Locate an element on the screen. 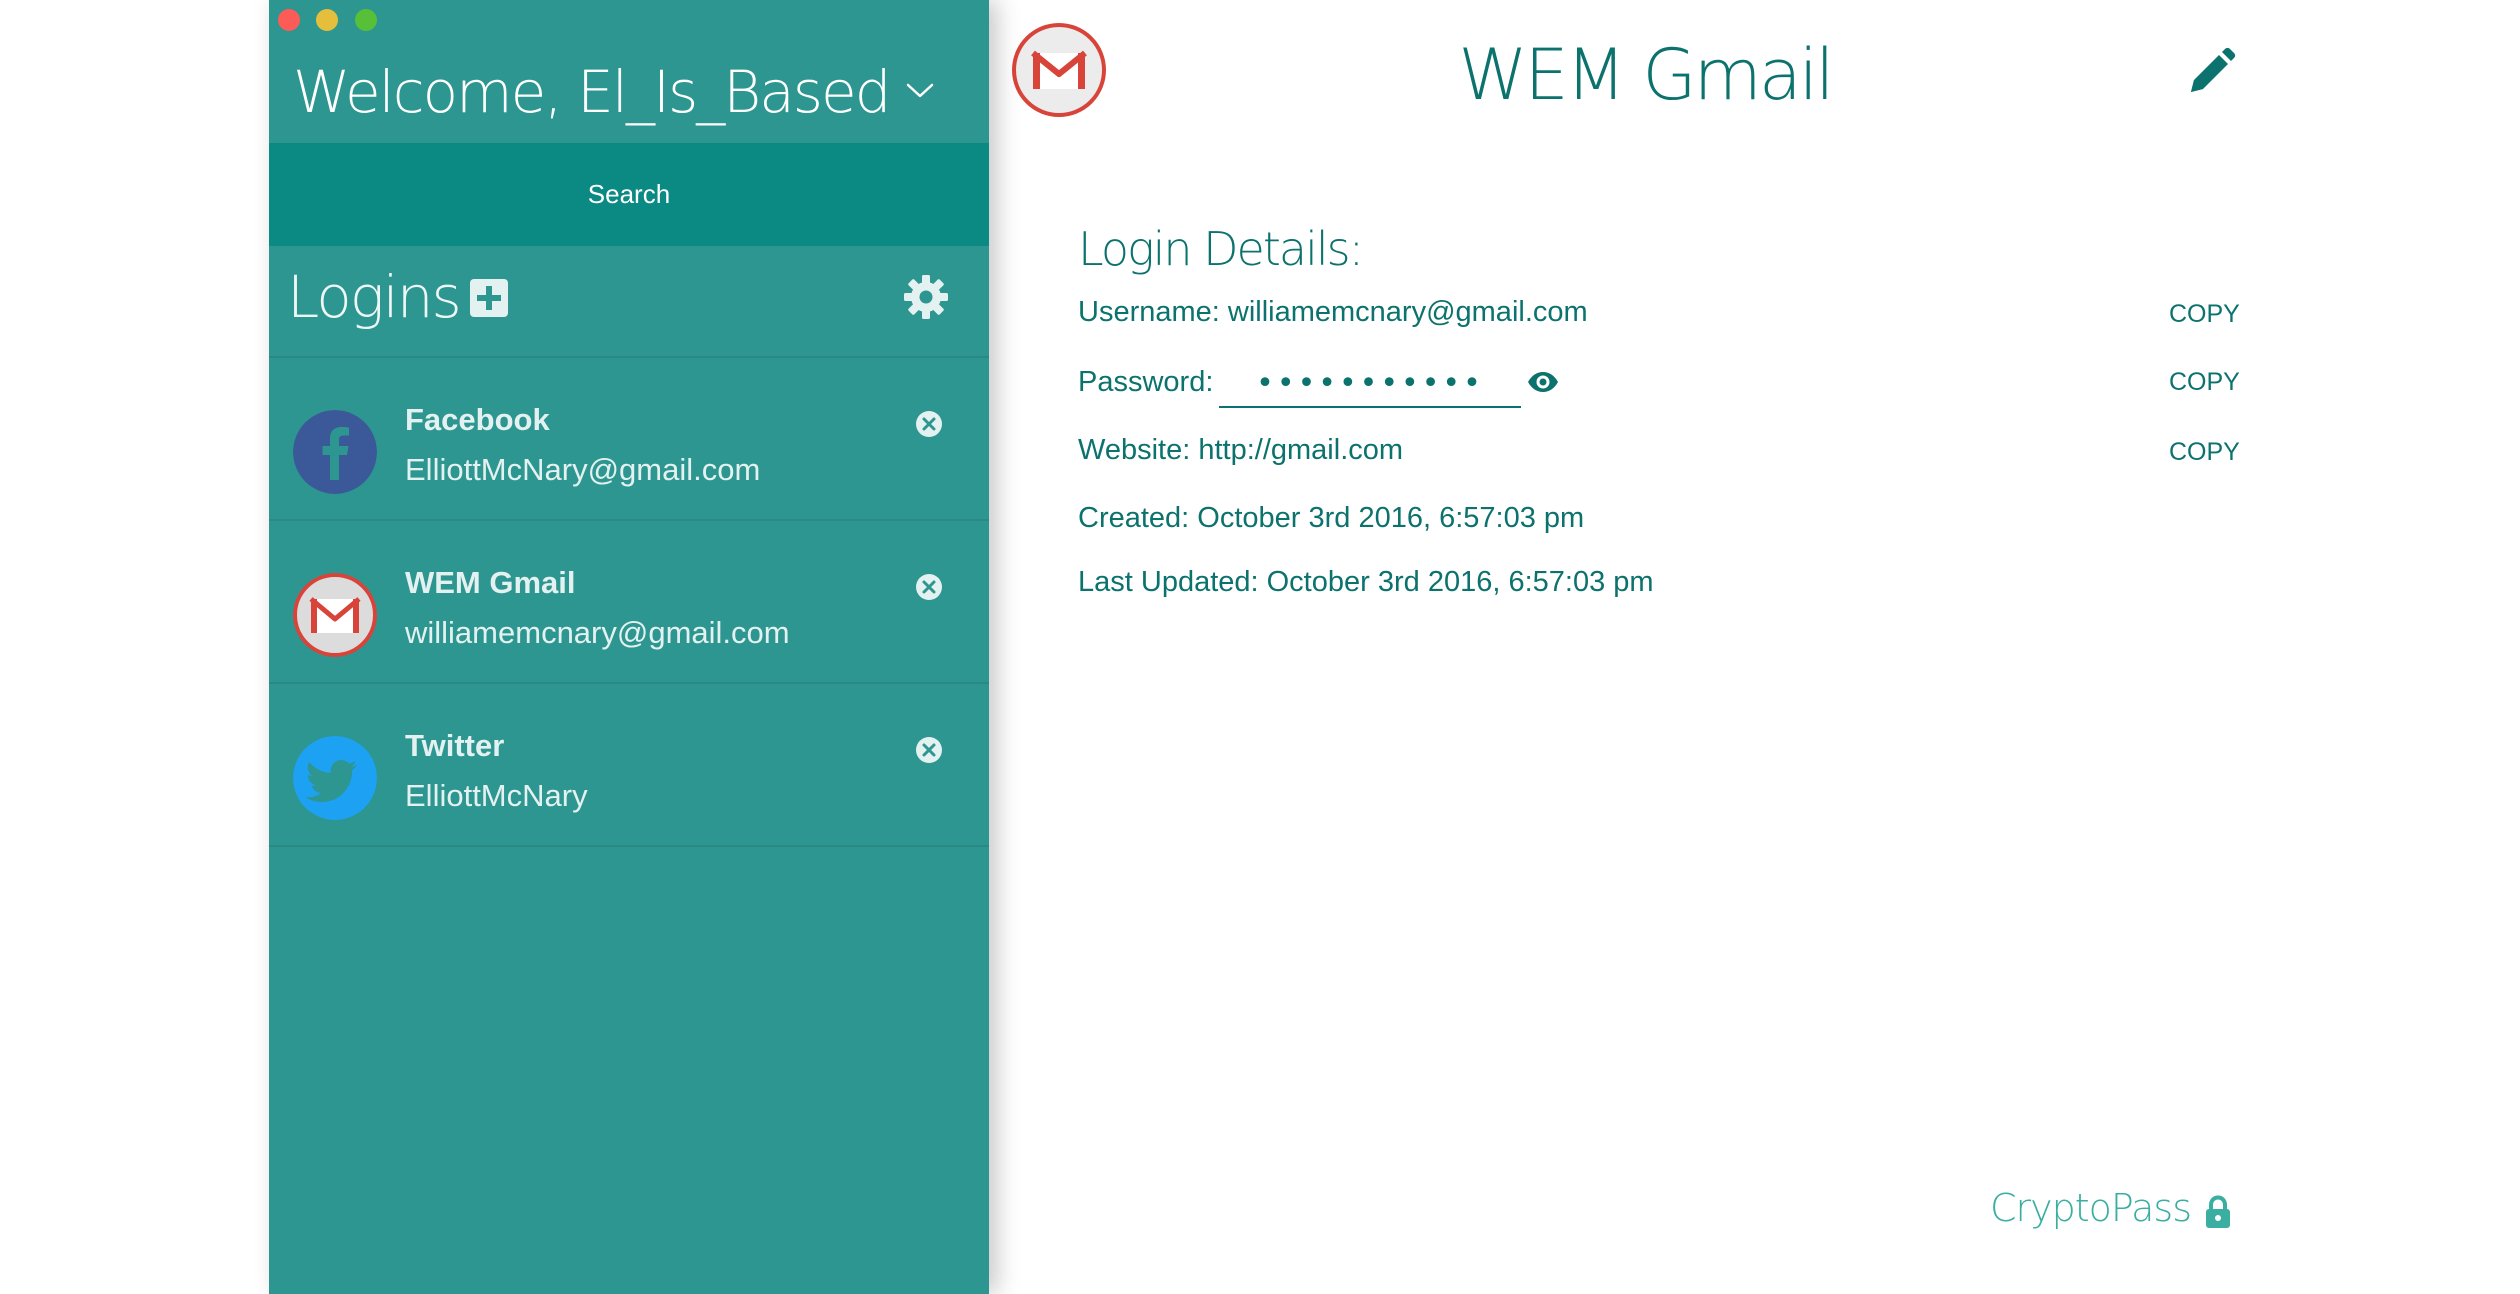 The image size is (2520, 1294). add-login-icon is located at coordinates (489, 298).